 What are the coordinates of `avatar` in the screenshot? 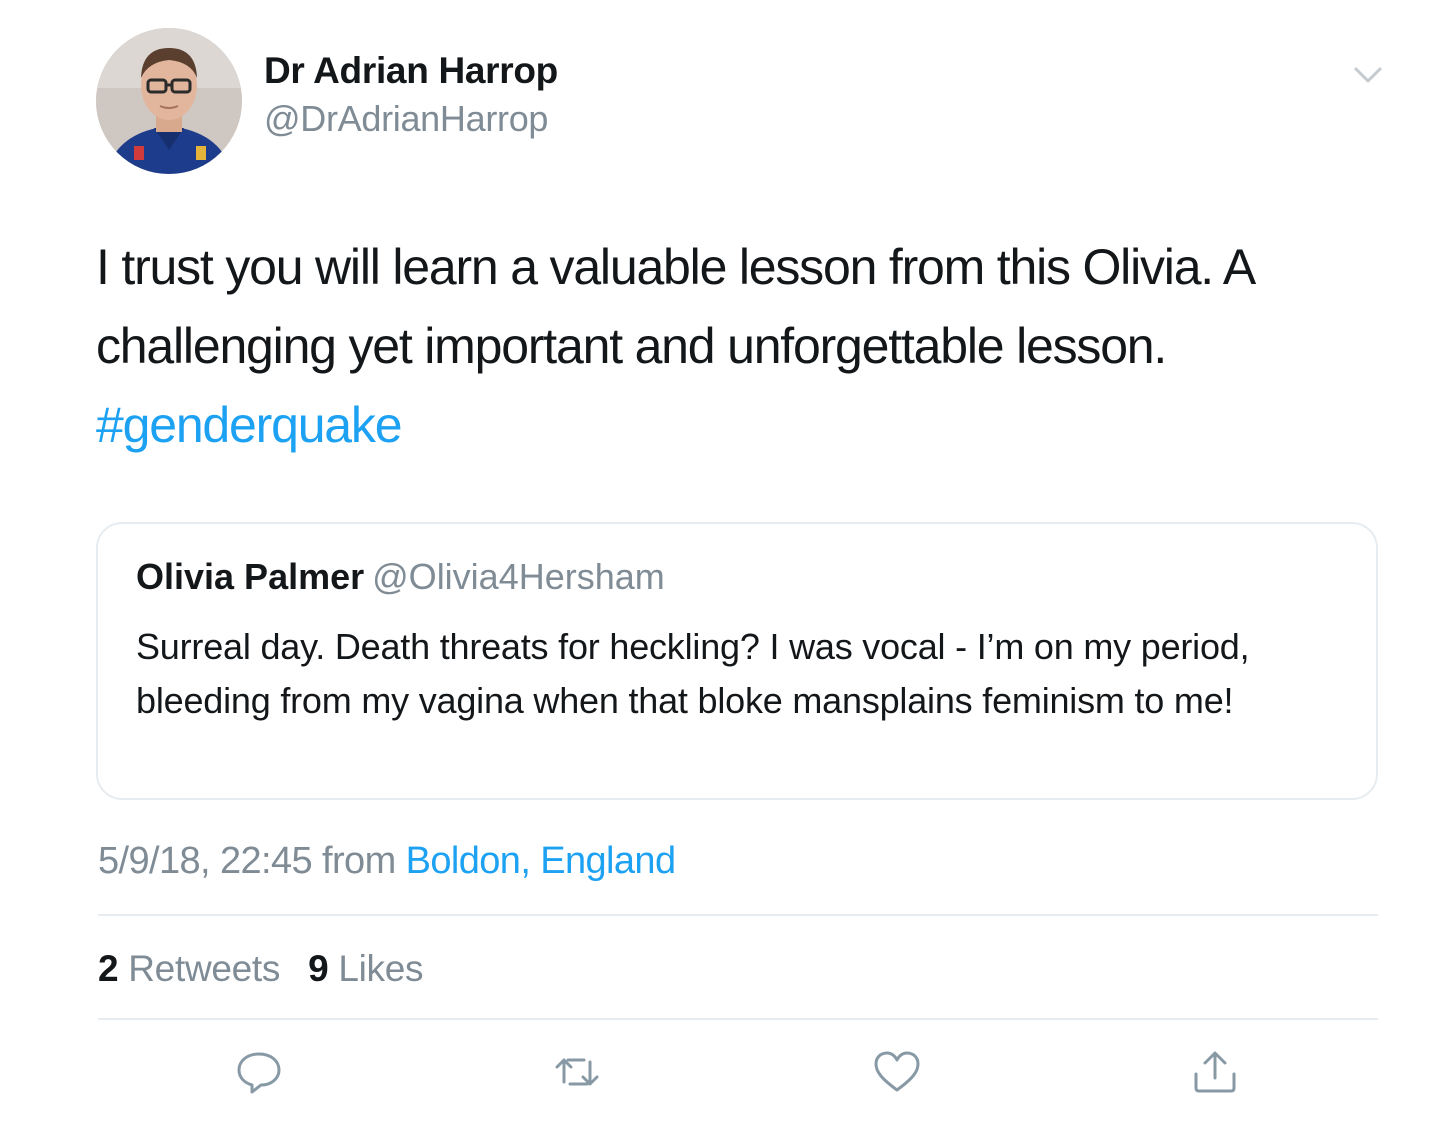 It's located at (169, 101).